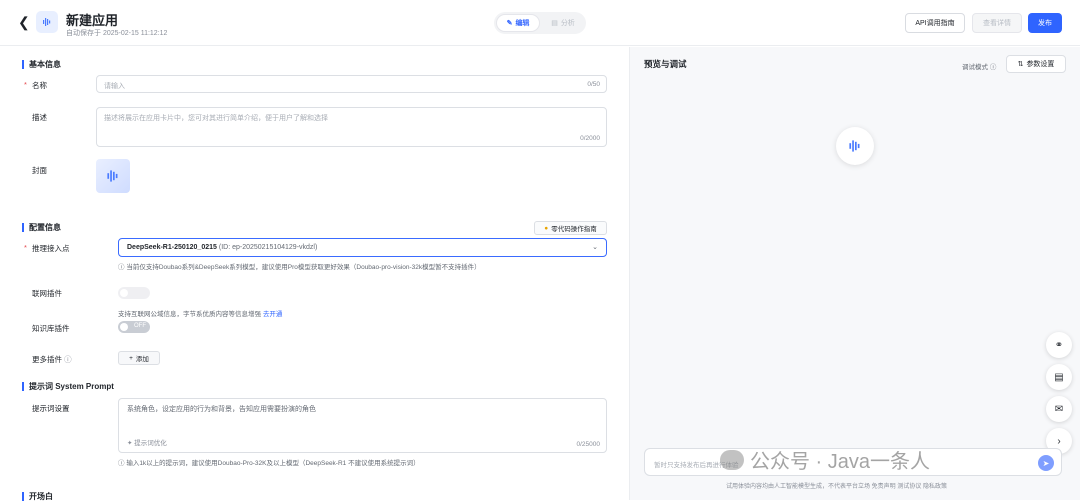 Image resolution: width=1080 pixels, height=501 pixels. I want to click on desc-label: 描述, so click(39, 117).